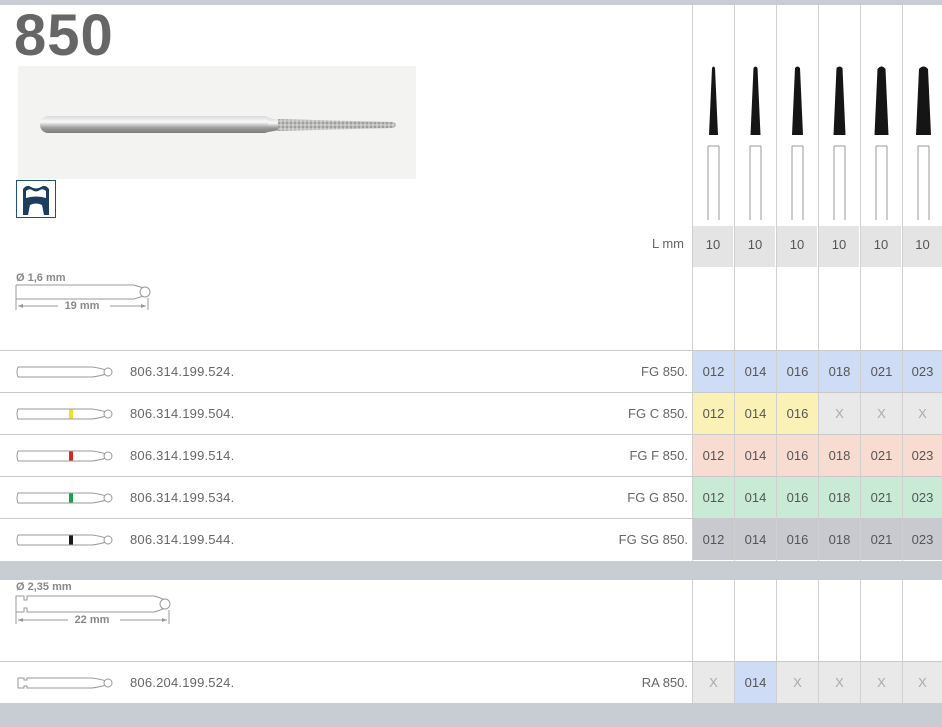 The image size is (942, 727). What do you see at coordinates (658, 413) in the screenshot?
I see `type-label: FG C 850.` at bounding box center [658, 413].